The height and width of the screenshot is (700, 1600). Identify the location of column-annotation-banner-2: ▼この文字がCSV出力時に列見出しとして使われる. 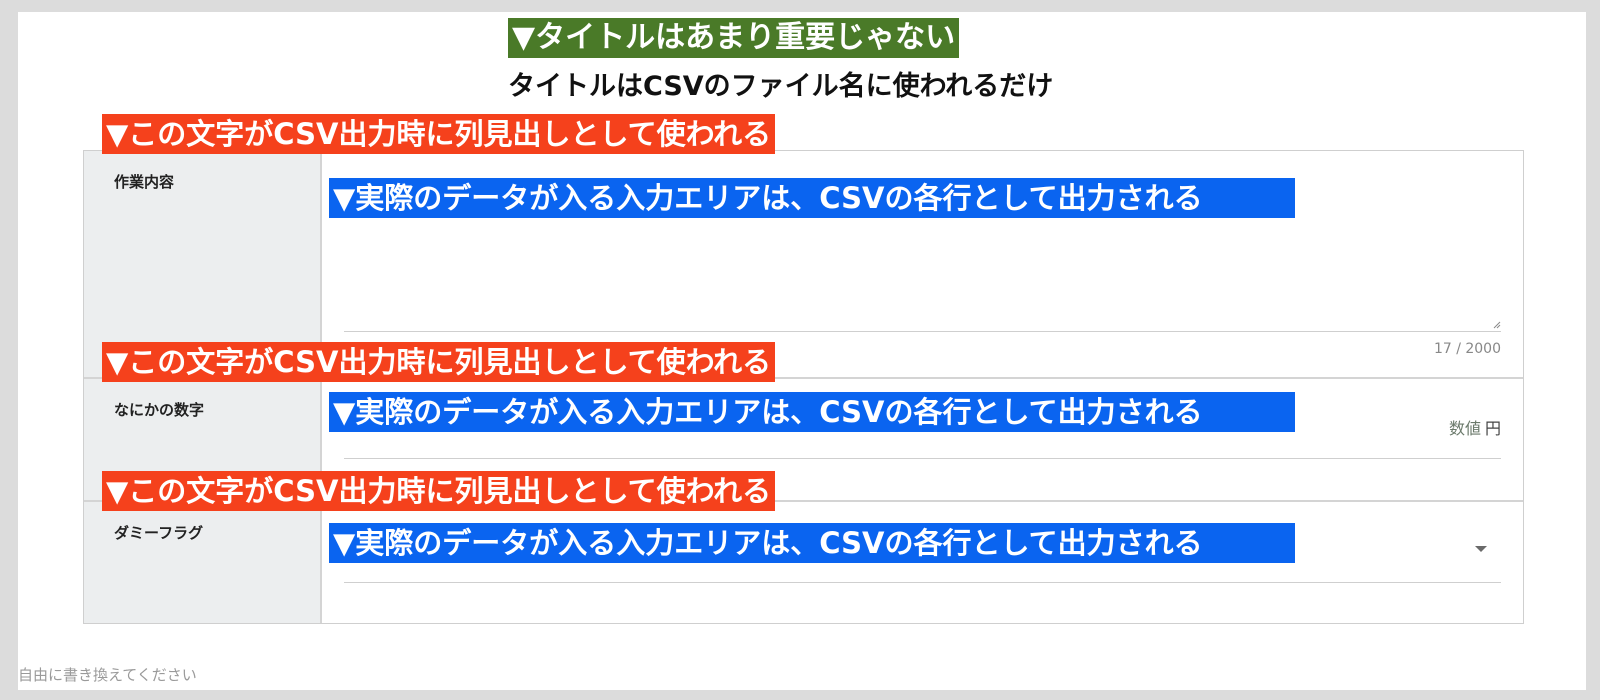
(439, 362).